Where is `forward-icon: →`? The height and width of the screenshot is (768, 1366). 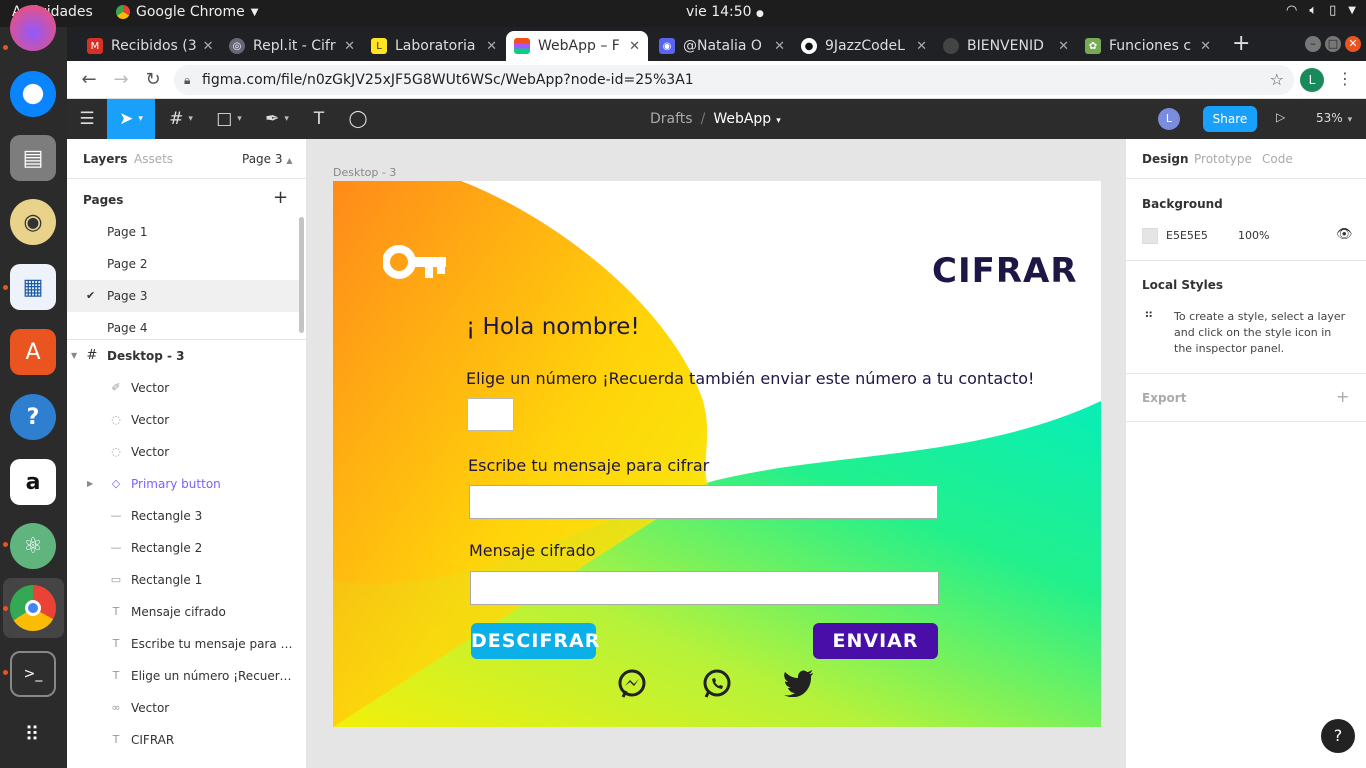 forward-icon: → is located at coordinates (121, 80).